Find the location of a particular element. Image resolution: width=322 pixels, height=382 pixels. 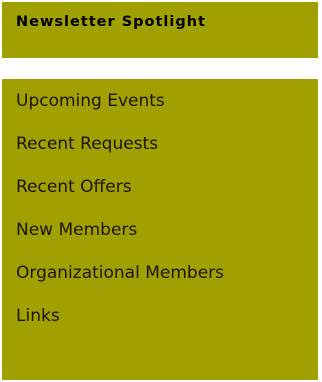

nav-item-recent-requests: Recent Requests is located at coordinates (160, 144).